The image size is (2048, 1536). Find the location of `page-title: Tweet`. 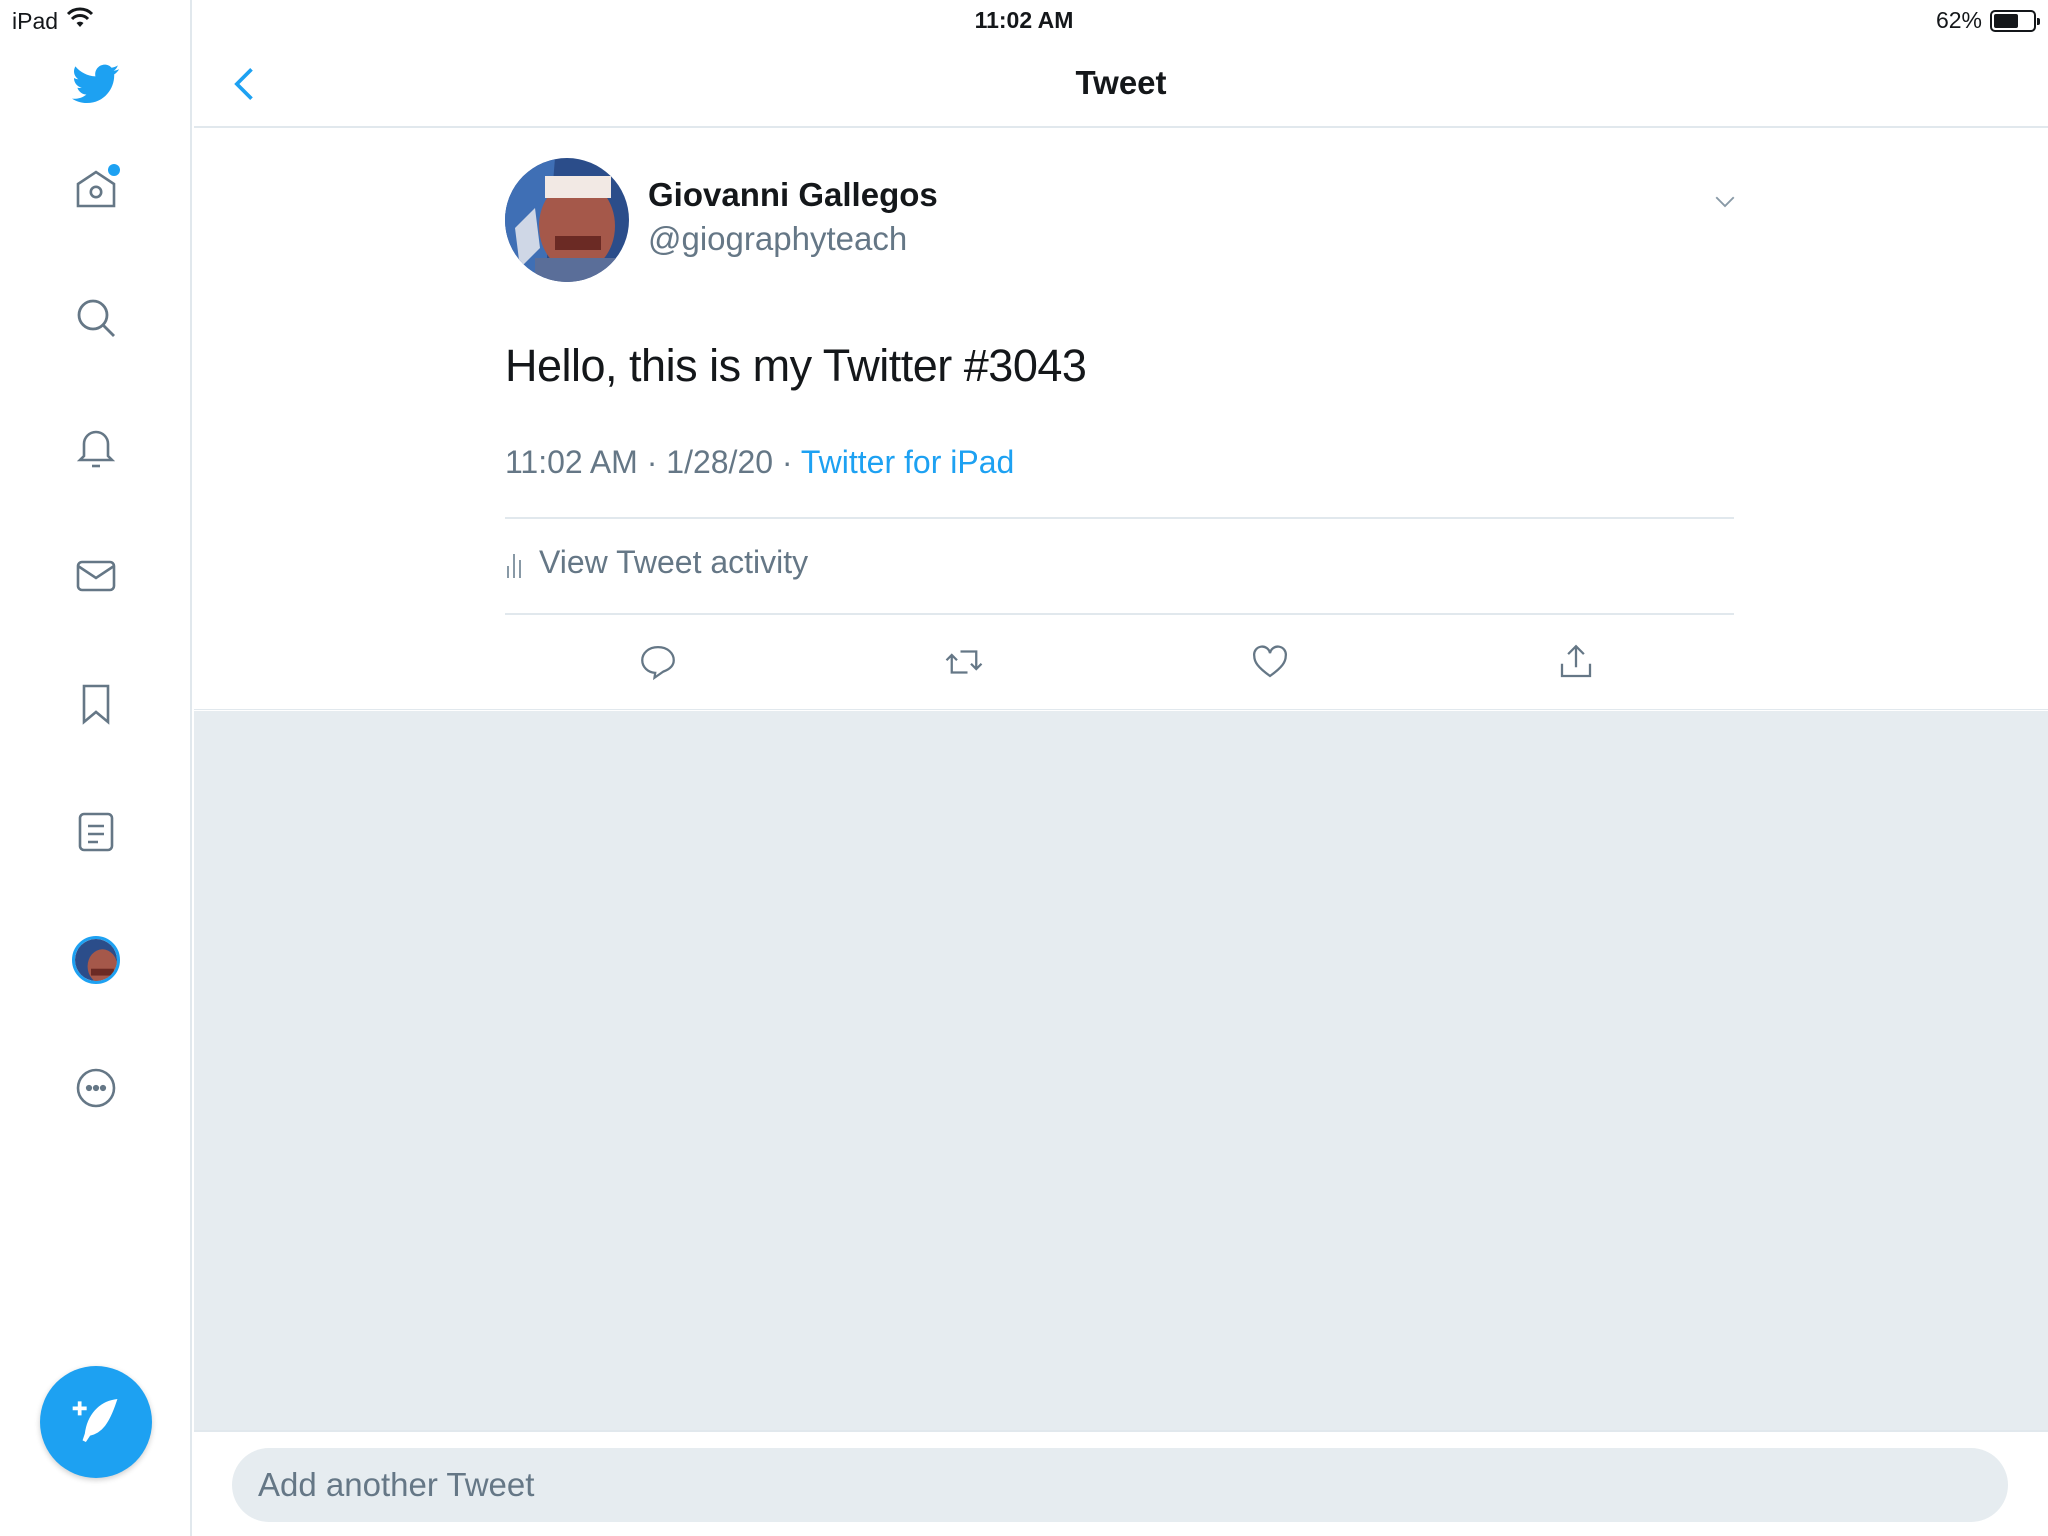

page-title: Tweet is located at coordinates (1121, 82).